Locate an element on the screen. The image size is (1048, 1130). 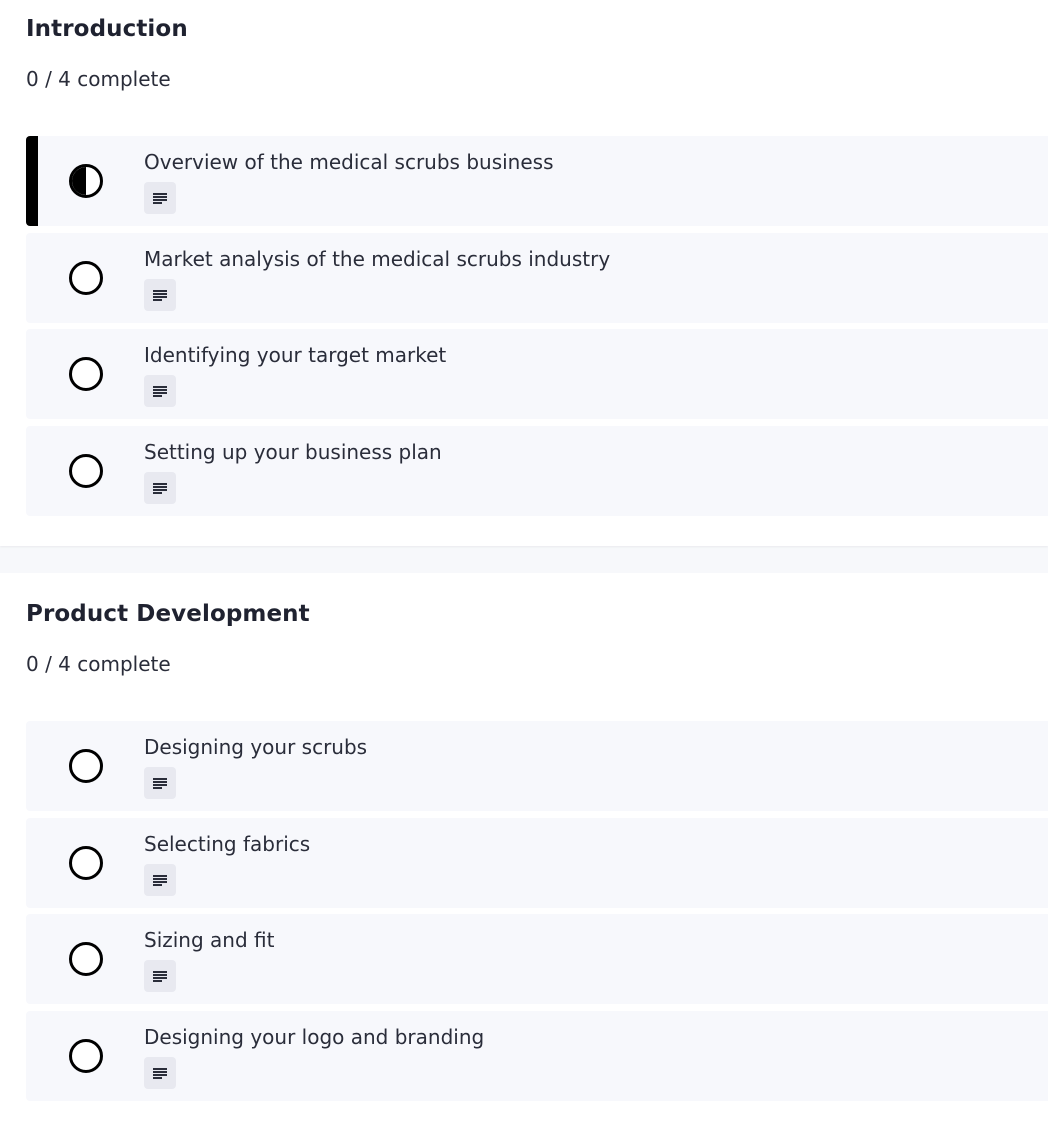
lesson-item: Overview of the medical scrubs business is located at coordinates (537, 181).